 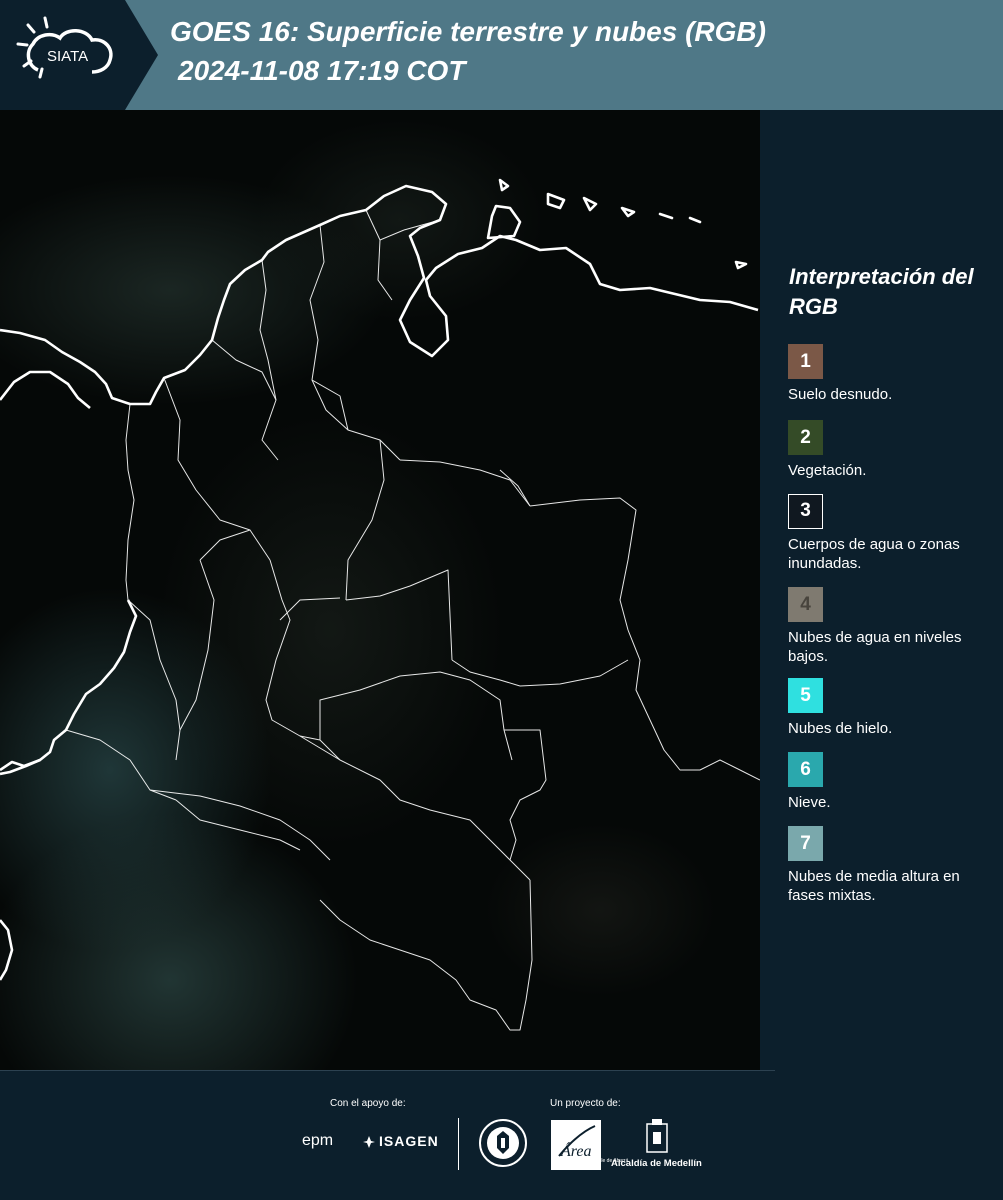 I want to click on legend-label: Nubes de hielo., so click(x=840, y=728).